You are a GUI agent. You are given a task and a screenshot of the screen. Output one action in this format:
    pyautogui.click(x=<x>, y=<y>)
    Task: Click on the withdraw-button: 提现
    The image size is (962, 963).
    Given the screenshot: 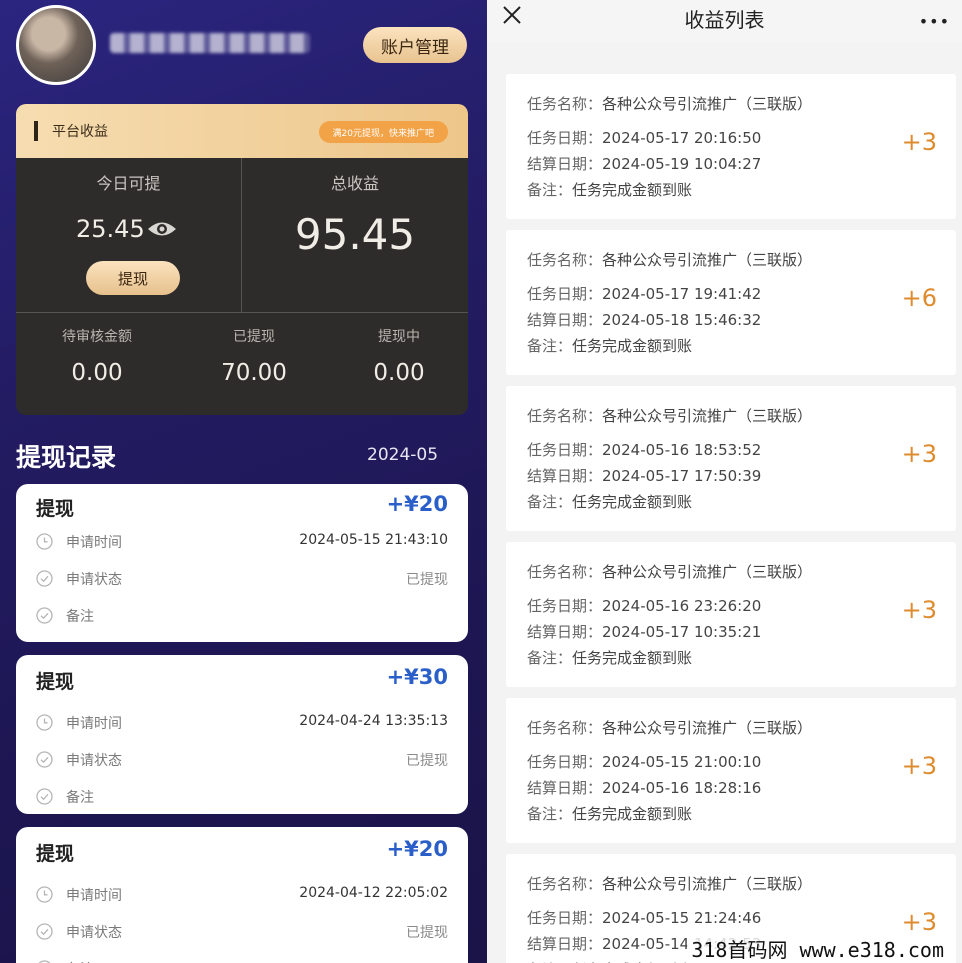 What is the action you would take?
    pyautogui.click(x=133, y=278)
    